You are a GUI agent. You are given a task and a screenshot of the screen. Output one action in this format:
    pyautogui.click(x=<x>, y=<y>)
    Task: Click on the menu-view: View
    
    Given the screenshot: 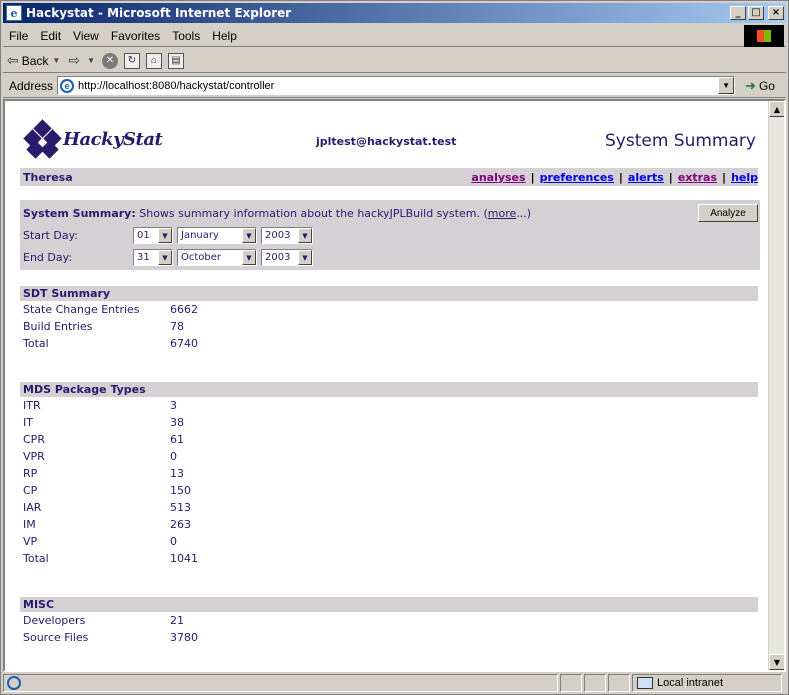 What is the action you would take?
    pyautogui.click(x=86, y=36)
    